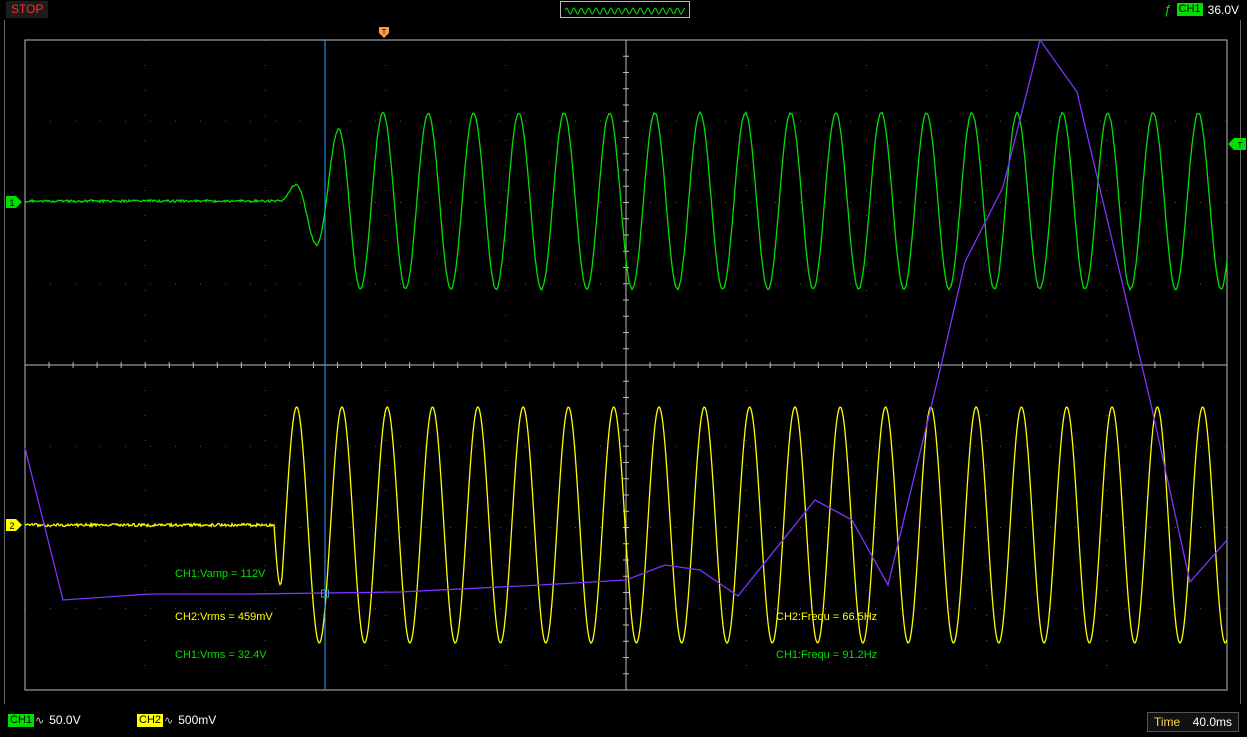 The width and height of the screenshot is (1247, 737). I want to click on timebase-value: 40.0ms, so click(1212, 722).